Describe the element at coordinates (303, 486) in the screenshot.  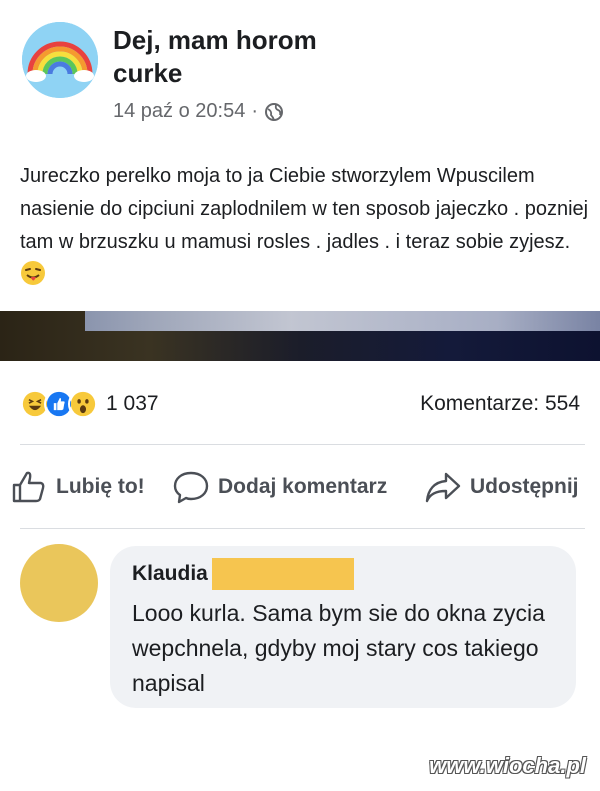
I see `comment-label: Dodaj komentarz` at that location.